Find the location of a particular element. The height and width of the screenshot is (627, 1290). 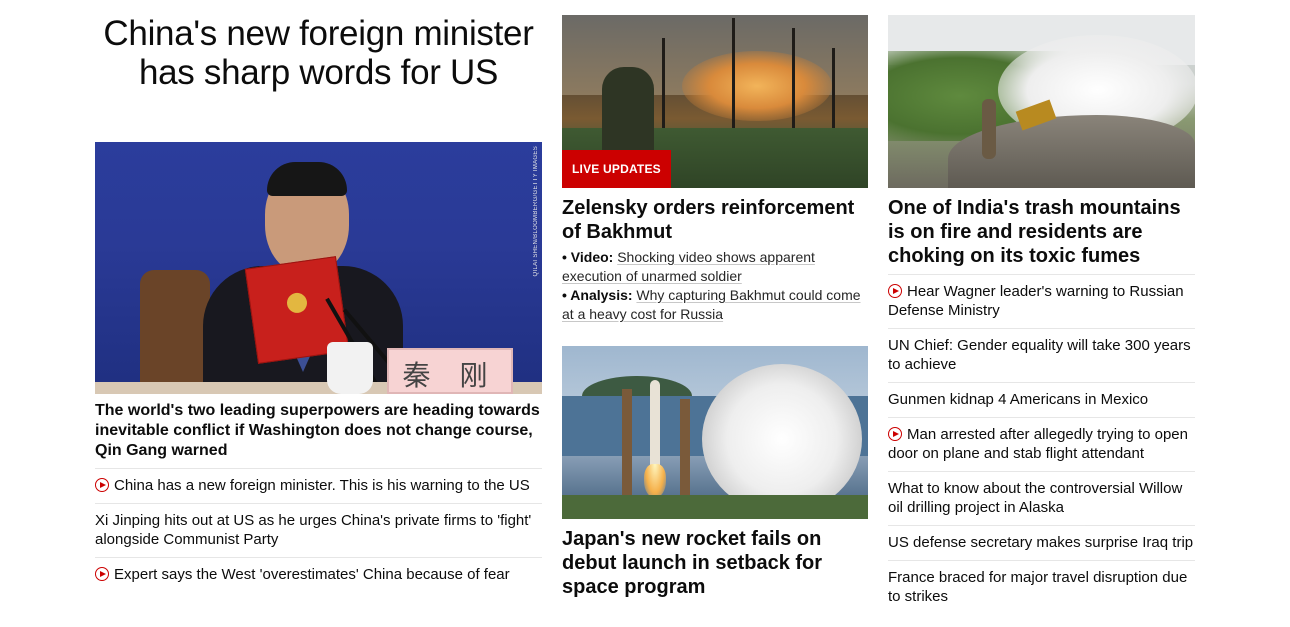

bullet-label-text: Video: is located at coordinates (592, 257).